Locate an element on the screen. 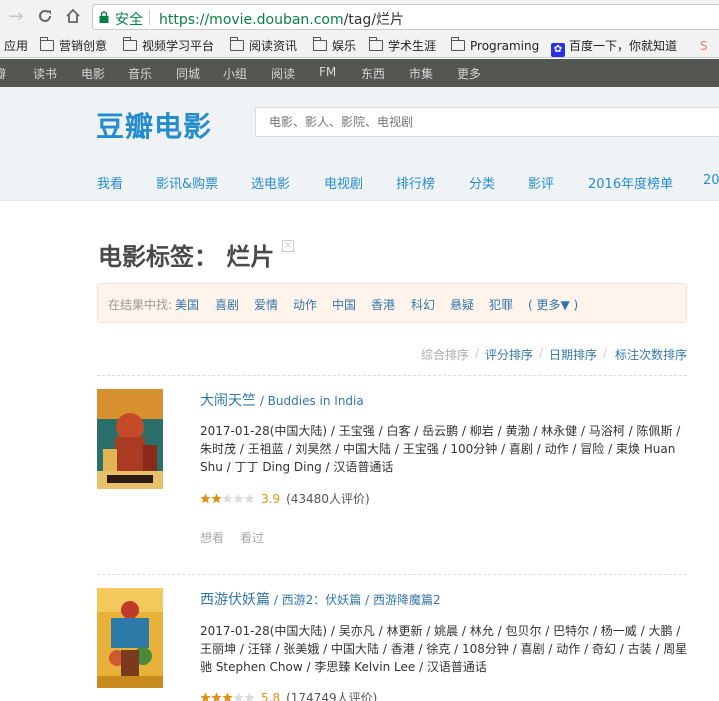  bookmark-label: S is located at coordinates (704, 46).